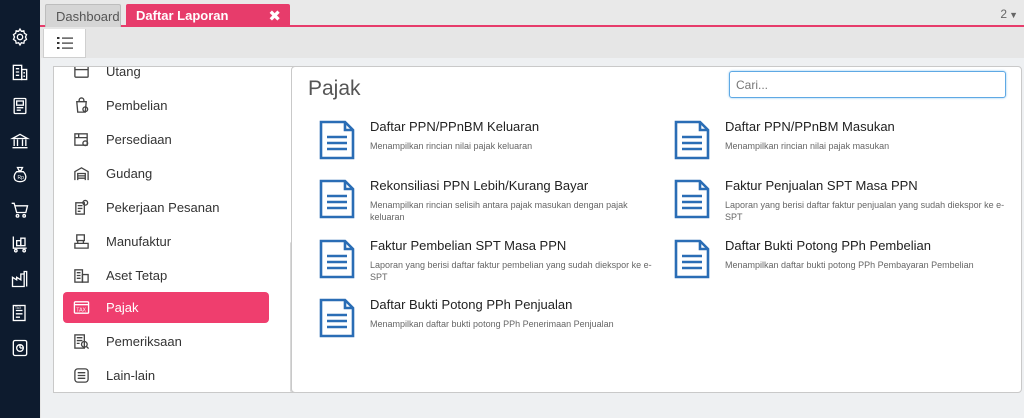 This screenshot has height=418, width=1024. What do you see at coordinates (20, 106) in the screenshot?
I see `ledger-icon` at bounding box center [20, 106].